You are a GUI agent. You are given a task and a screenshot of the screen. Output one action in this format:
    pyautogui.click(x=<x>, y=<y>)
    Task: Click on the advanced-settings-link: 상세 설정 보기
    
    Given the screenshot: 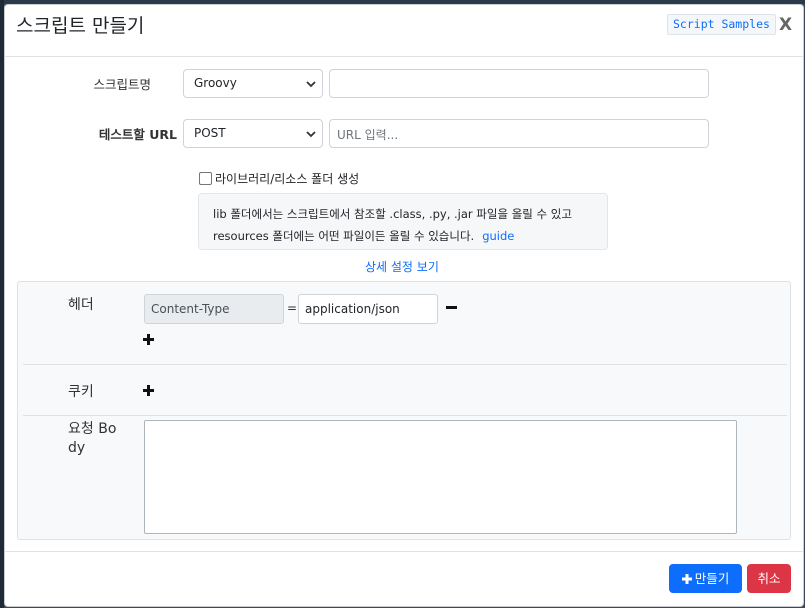 What is the action you would take?
    pyautogui.click(x=402, y=266)
    